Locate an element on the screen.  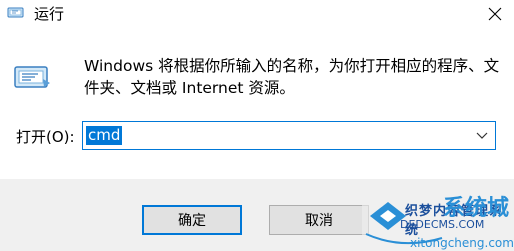
cancel-button: 取消 is located at coordinates (319, 220).